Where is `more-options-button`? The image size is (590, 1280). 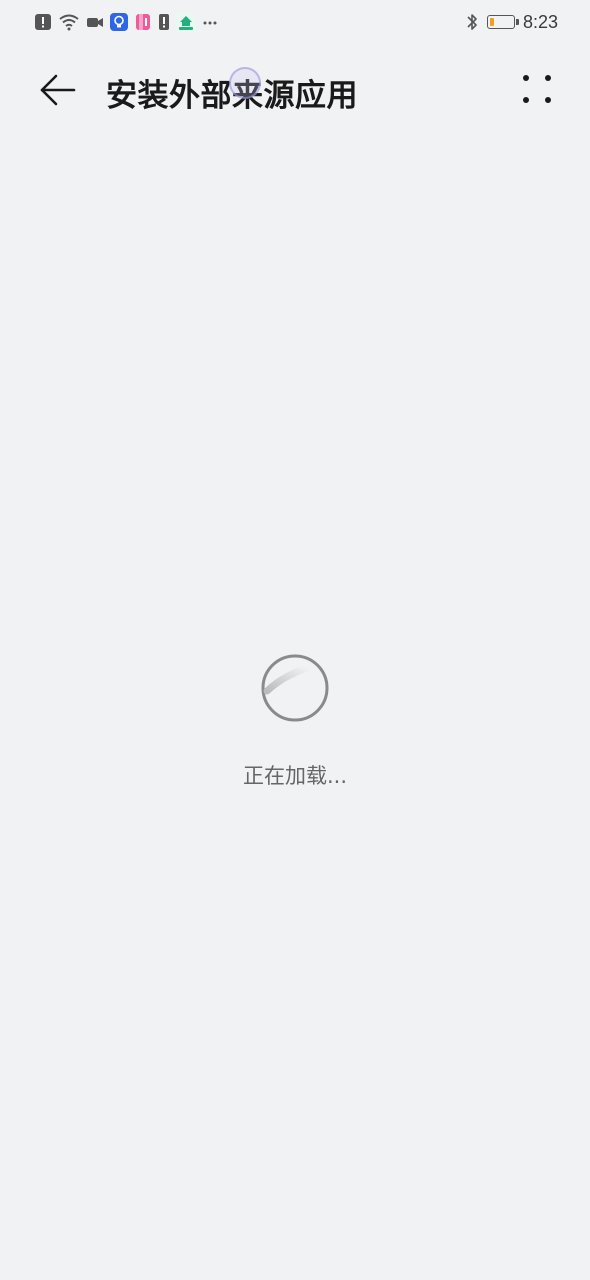 more-options-button is located at coordinates (538, 90).